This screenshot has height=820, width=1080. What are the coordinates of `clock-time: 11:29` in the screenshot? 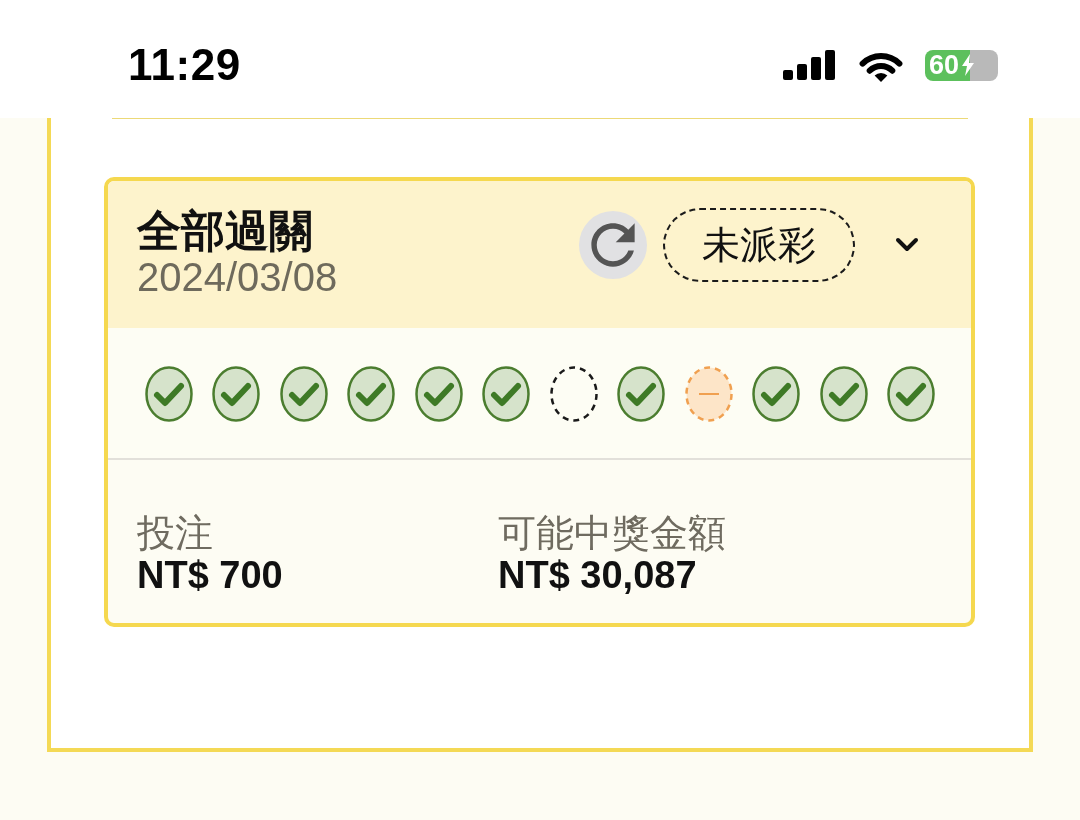 It's located at (184, 65).